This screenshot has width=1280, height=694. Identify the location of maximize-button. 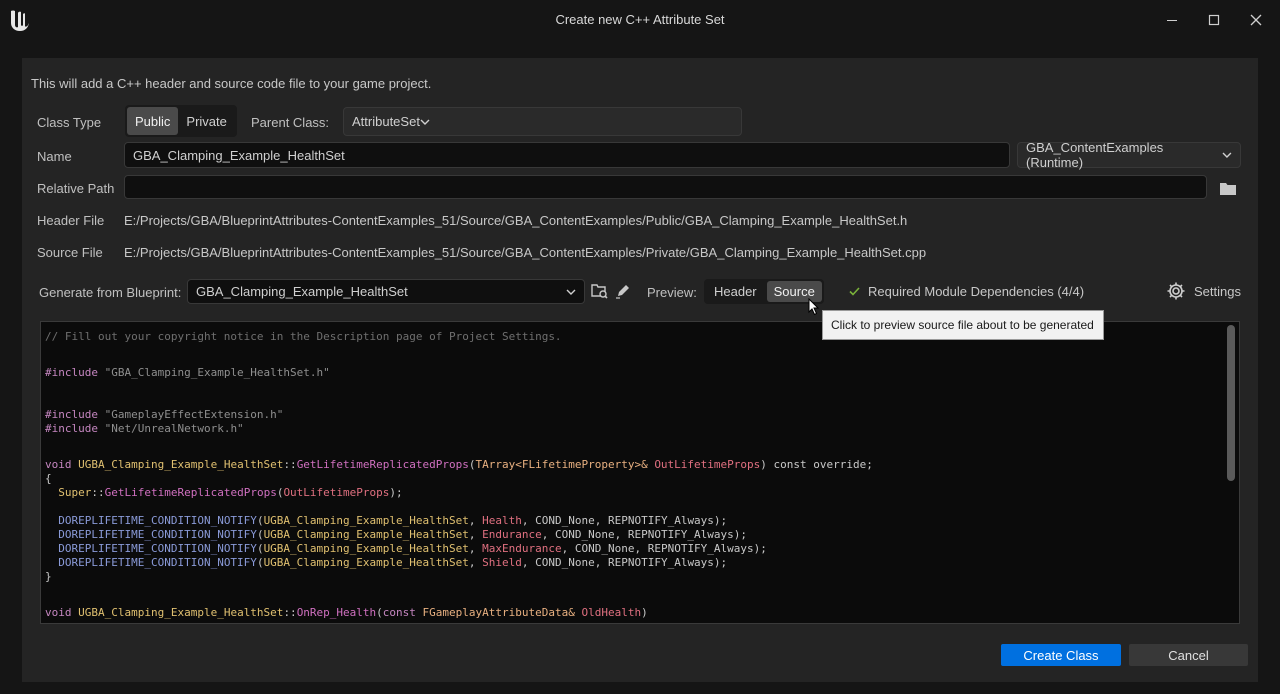
(1214, 20).